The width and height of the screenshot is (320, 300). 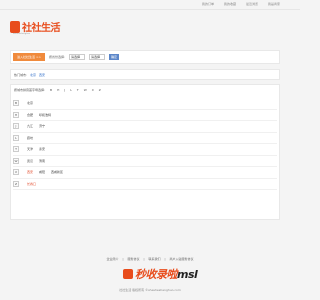 What do you see at coordinates (36, 161) in the screenshot?
I see `city-group: 武汉 渭南` at bounding box center [36, 161].